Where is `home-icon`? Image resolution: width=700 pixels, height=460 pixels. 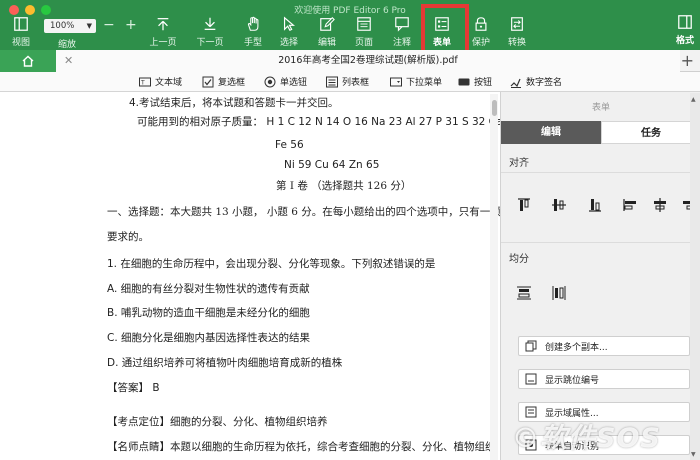
home-icon is located at coordinates (28, 61).